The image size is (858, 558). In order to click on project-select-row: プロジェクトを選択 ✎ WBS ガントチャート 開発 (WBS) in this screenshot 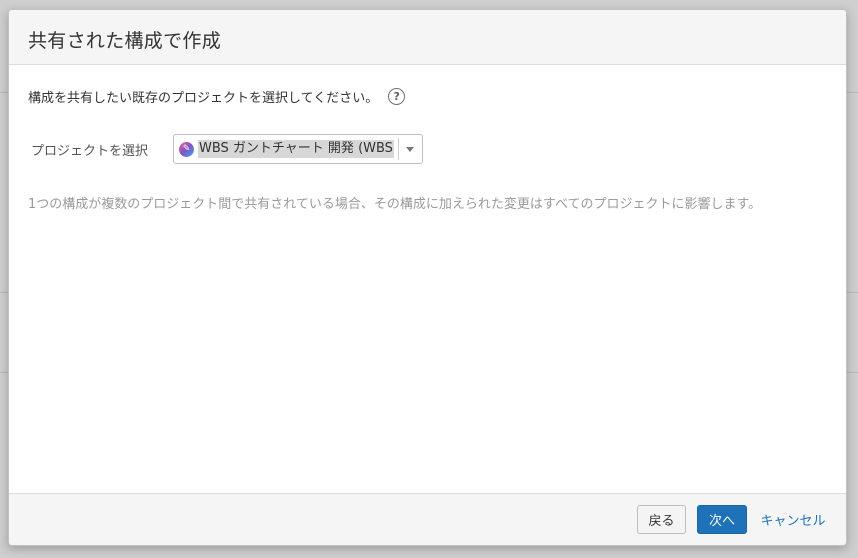, I will do `click(227, 149)`.